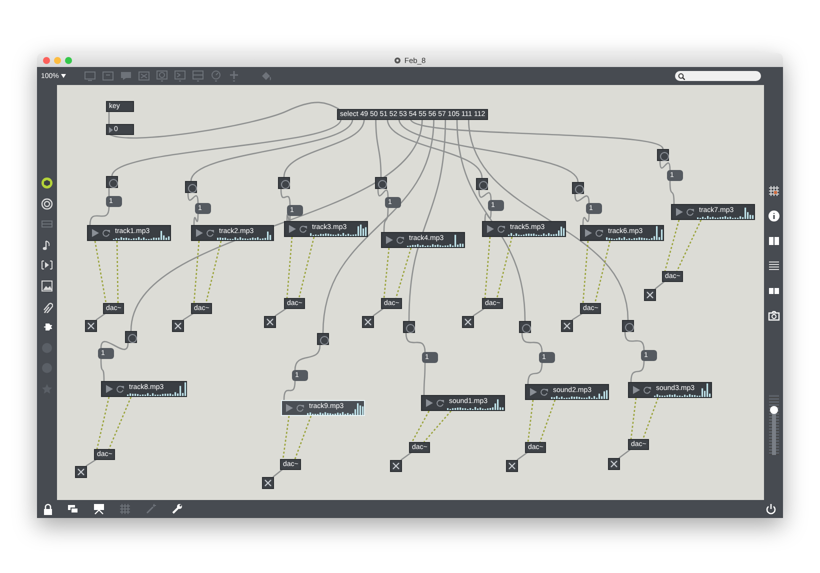 The height and width of the screenshot is (573, 820). Describe the element at coordinates (47, 183) in the screenshot. I see `cube-icon` at that location.